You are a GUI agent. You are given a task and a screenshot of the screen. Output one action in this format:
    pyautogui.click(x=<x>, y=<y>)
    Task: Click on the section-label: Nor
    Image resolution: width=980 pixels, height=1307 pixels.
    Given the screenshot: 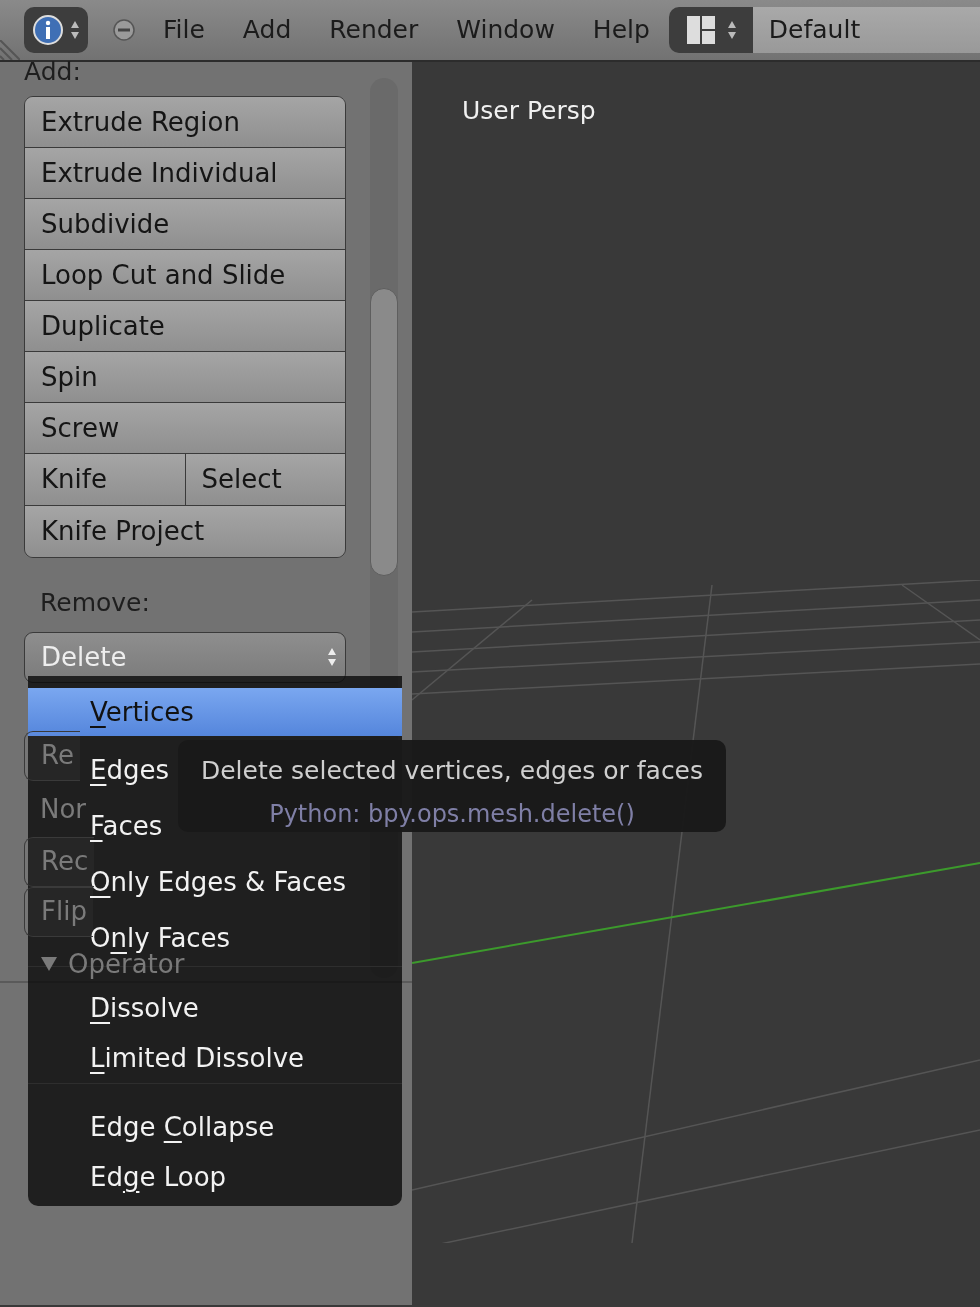 What is the action you would take?
    pyautogui.click(x=63, y=809)
    